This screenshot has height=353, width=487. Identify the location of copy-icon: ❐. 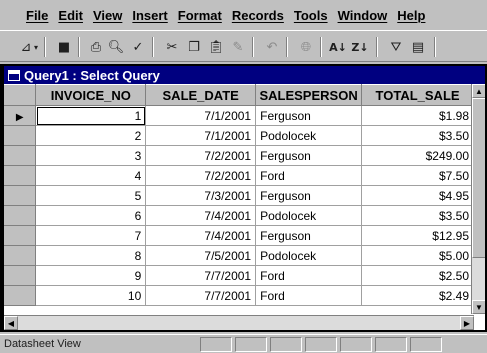
(194, 47).